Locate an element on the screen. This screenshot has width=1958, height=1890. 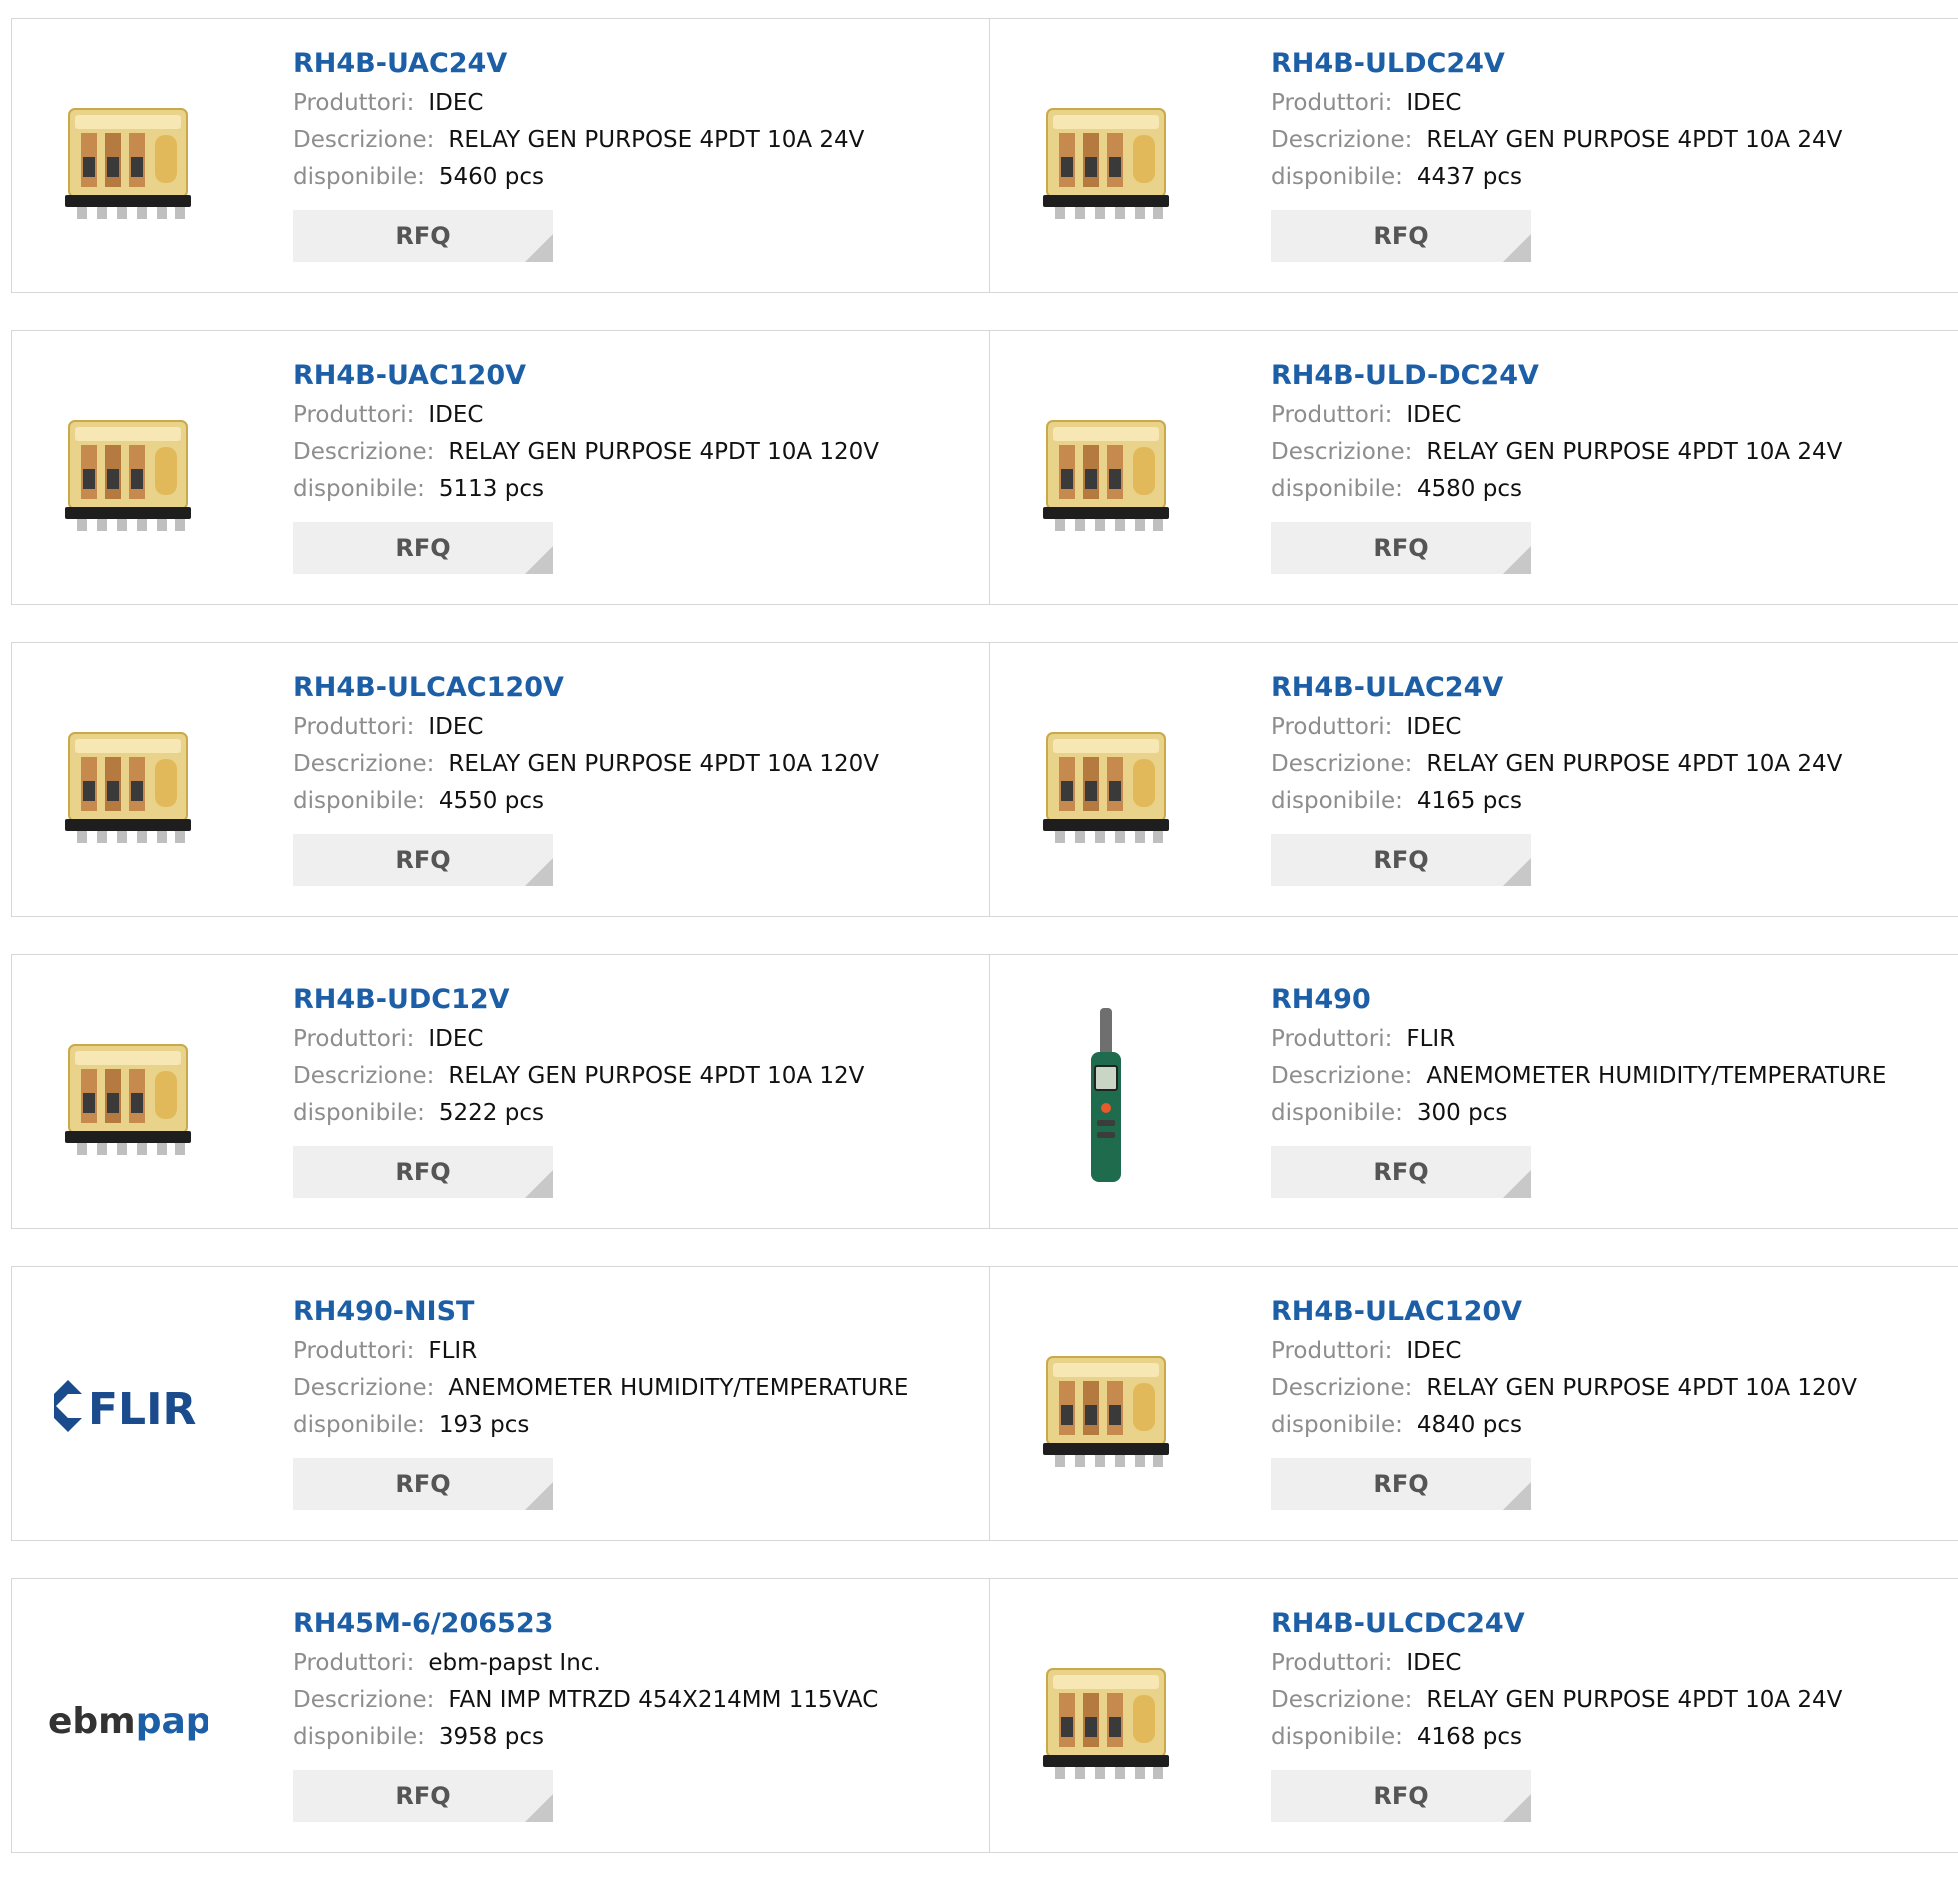
manufacturer-value: FLIR is located at coordinates (1431, 1039).